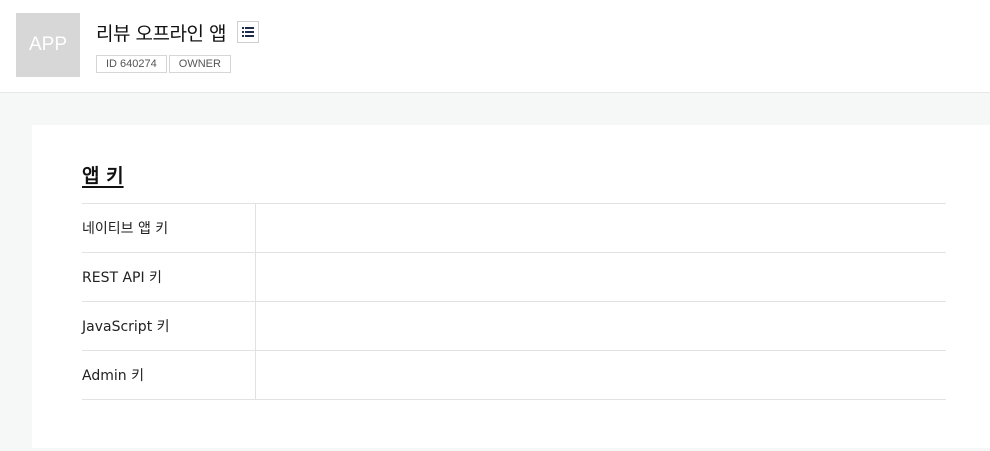 This screenshot has width=990, height=451. I want to click on key-row-native: 네이티브 앱 키, so click(514, 228).